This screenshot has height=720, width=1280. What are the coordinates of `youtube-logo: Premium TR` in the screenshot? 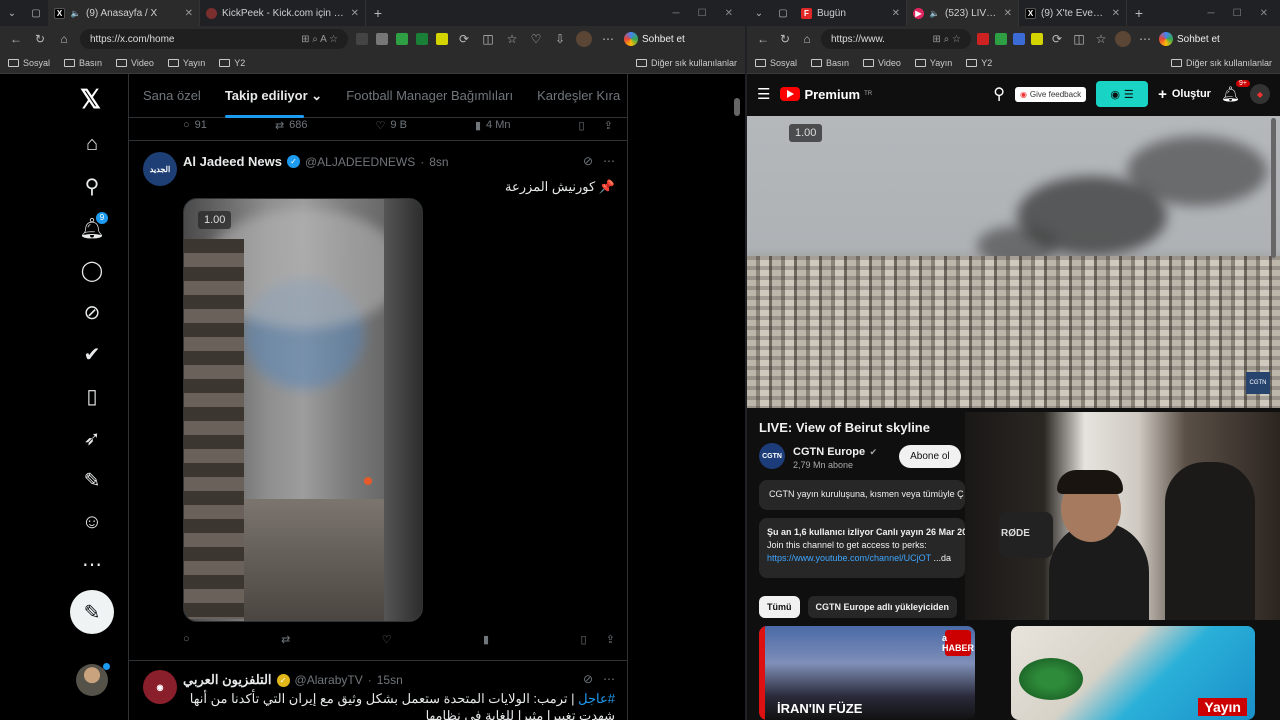 It's located at (826, 94).